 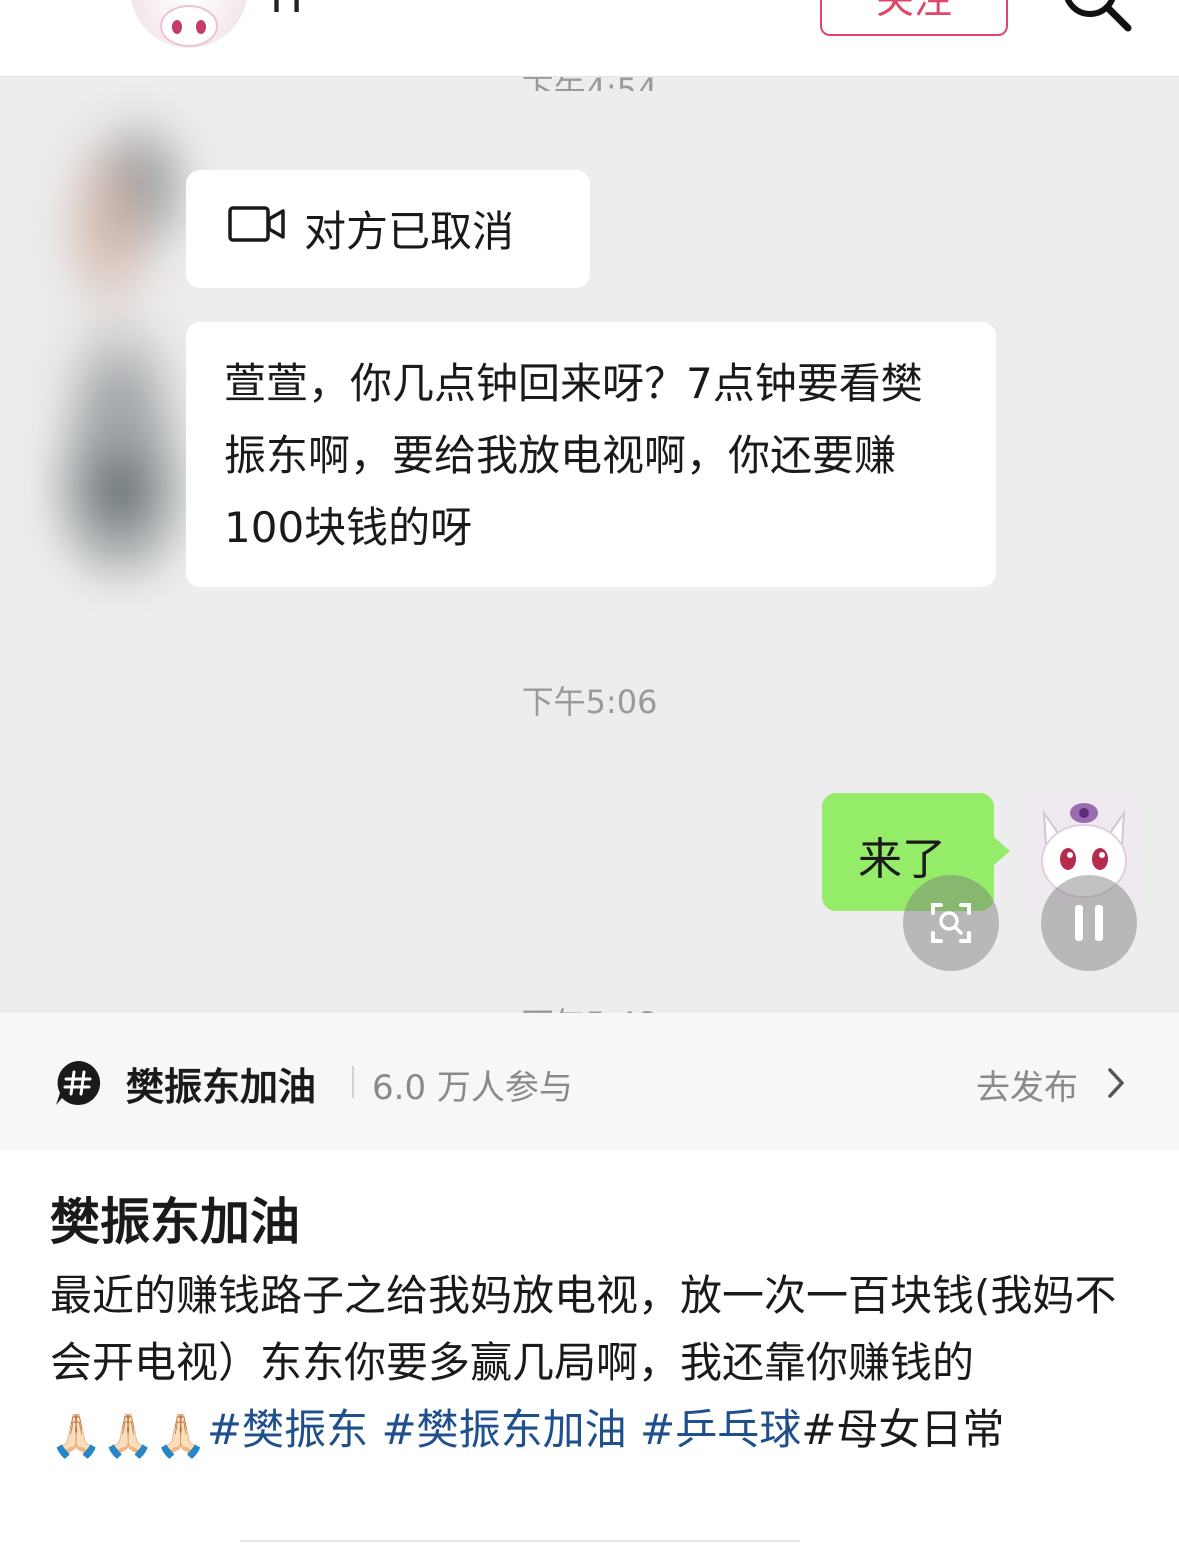 I want to click on message-text: 萱萱，你几点钟回来呀？7点钟要看樊振东啊，要给我放电视啊，你还要赚100块钱的呀, so click(x=573, y=455).